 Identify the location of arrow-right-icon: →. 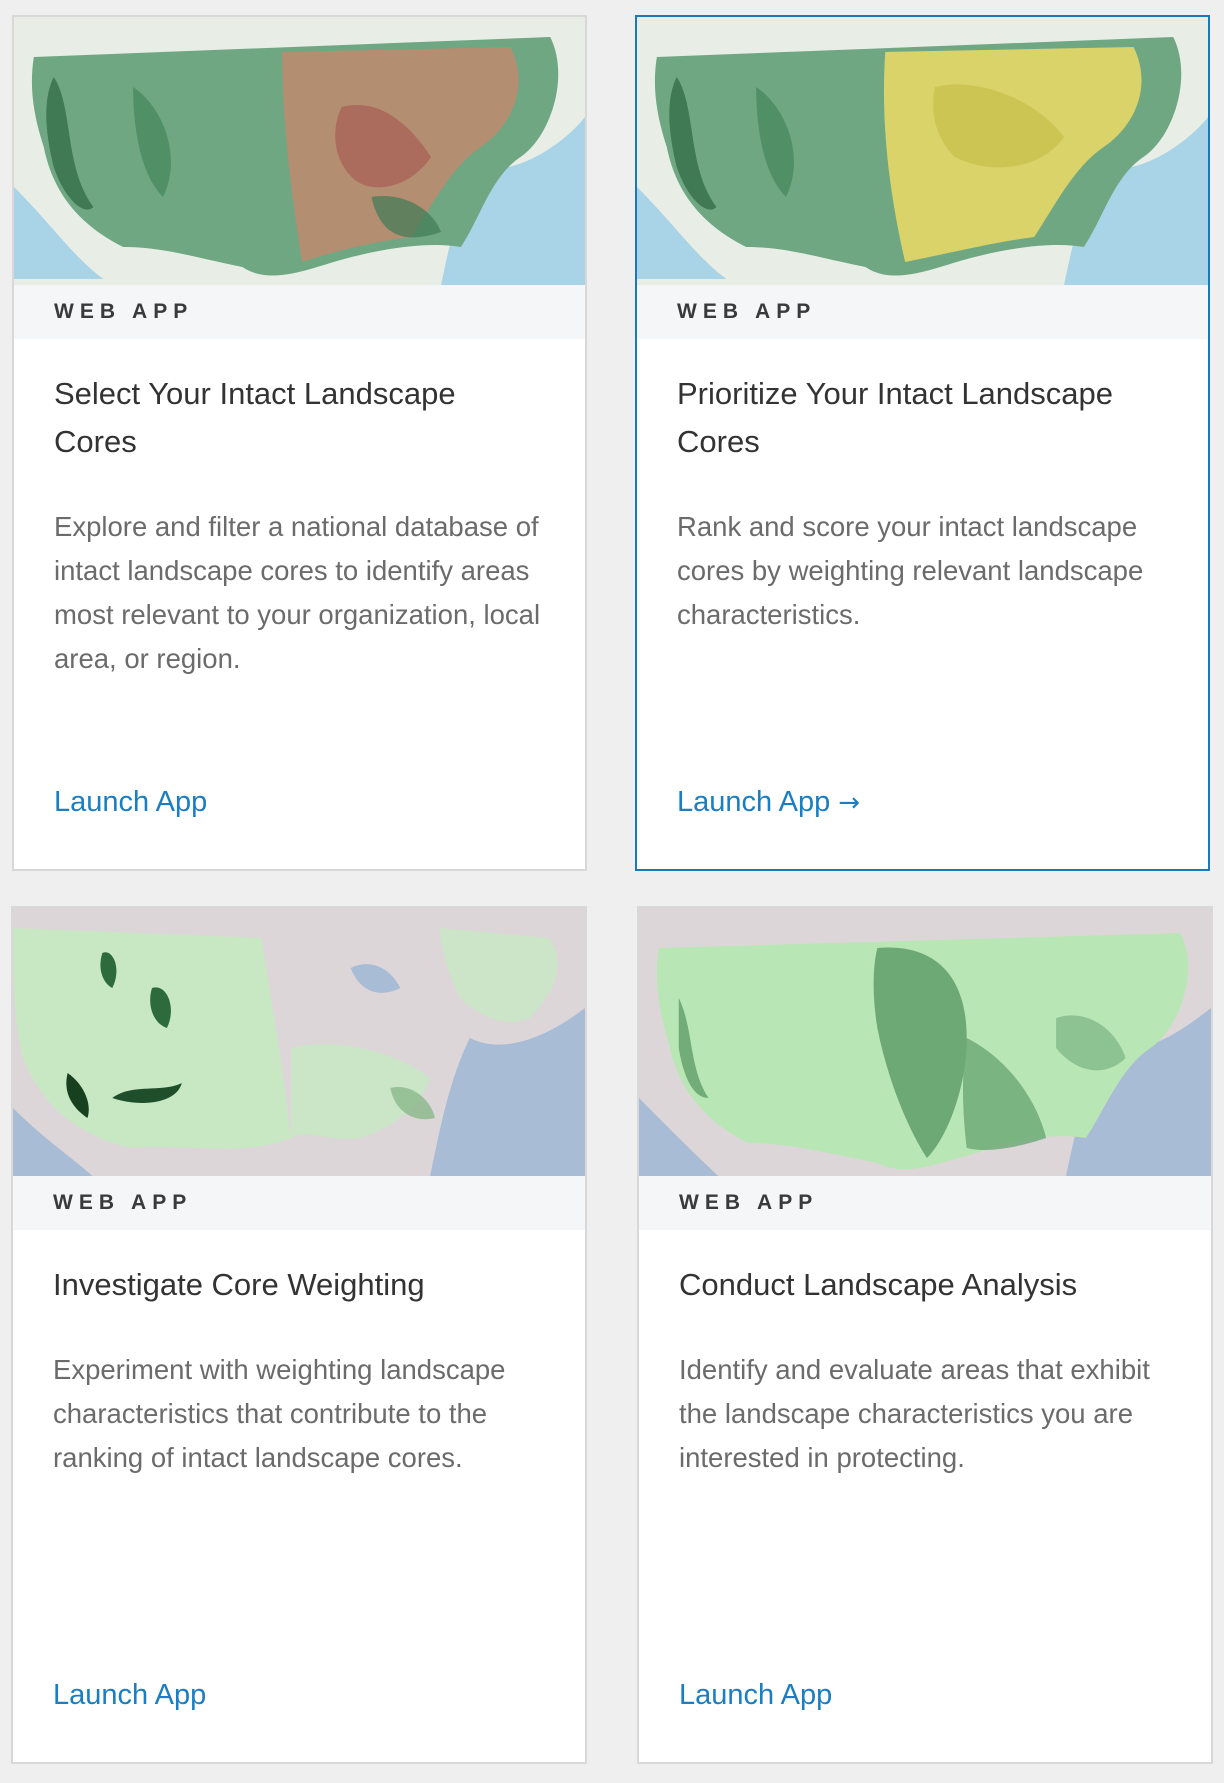
(849, 803).